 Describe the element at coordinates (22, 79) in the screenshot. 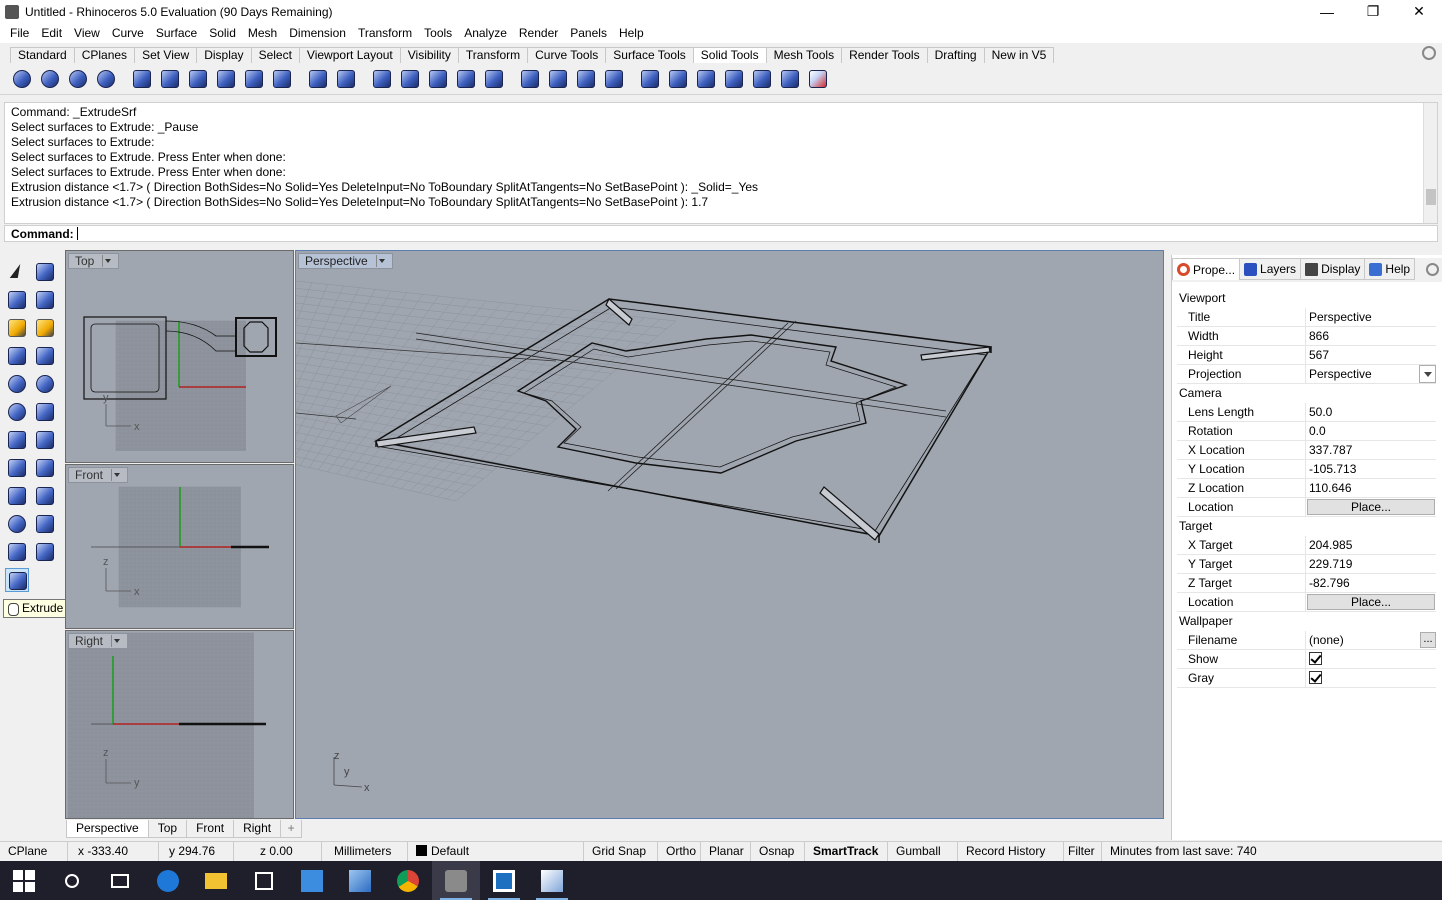

I see `boolean-union-button` at that location.